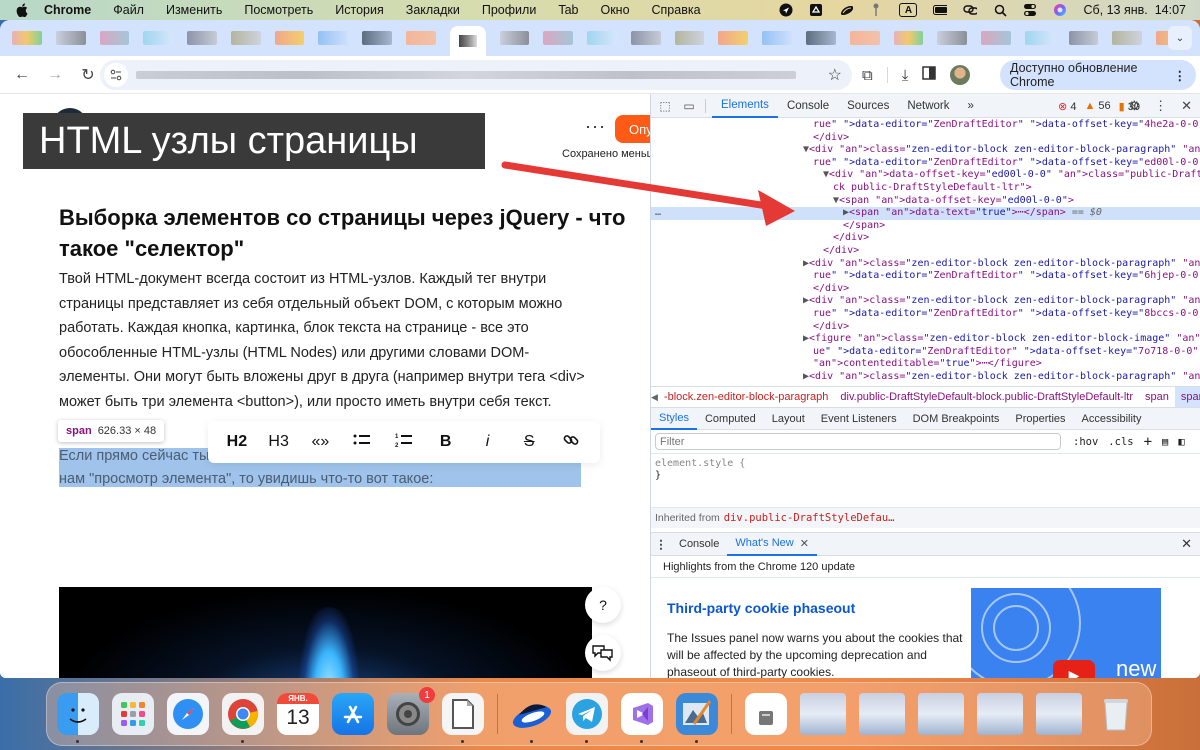 The width and height of the screenshot is (1200, 750). Describe the element at coordinates (859, 419) in the screenshot. I see `subtab-event-listeners: Event Listeners` at that location.